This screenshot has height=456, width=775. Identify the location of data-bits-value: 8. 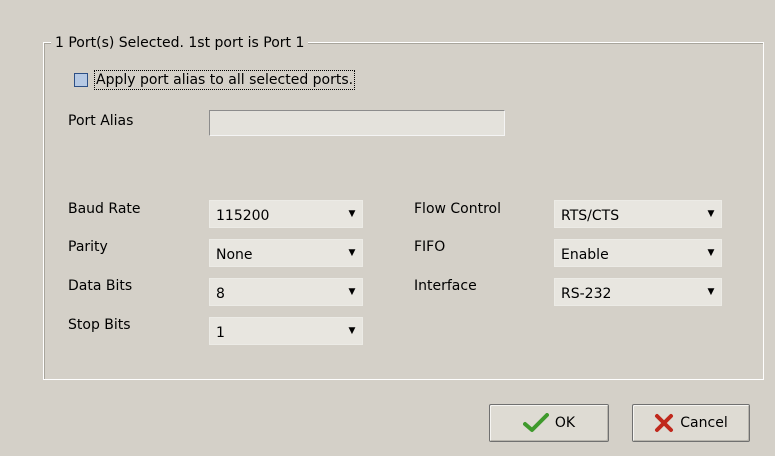
(220, 293).